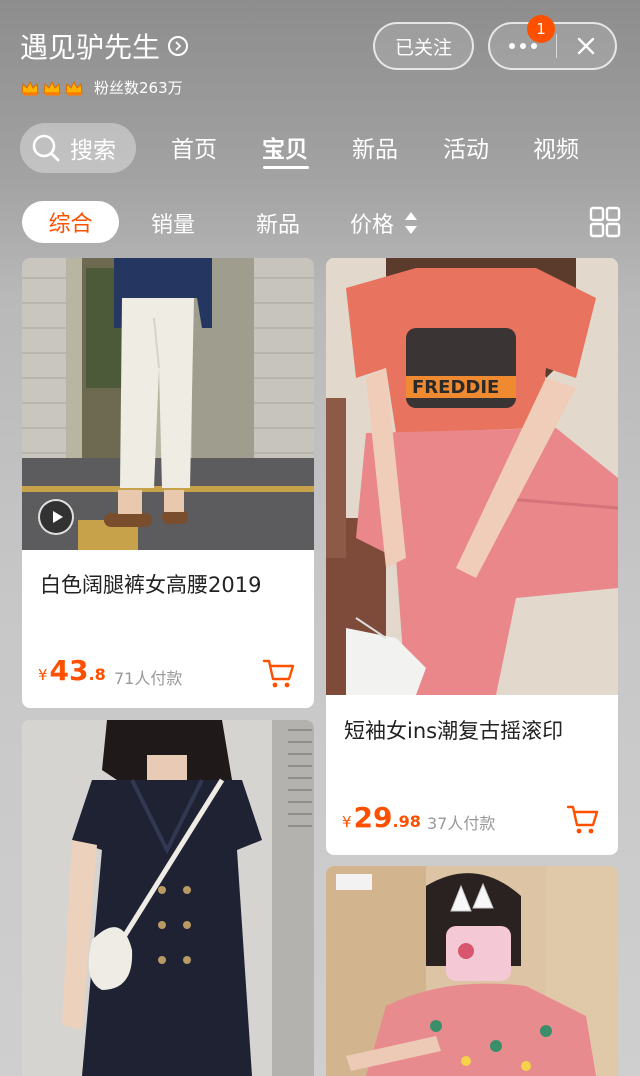 This screenshot has height=1076, width=640. What do you see at coordinates (286, 167) in the screenshot?
I see `active-tab-indicator` at bounding box center [286, 167].